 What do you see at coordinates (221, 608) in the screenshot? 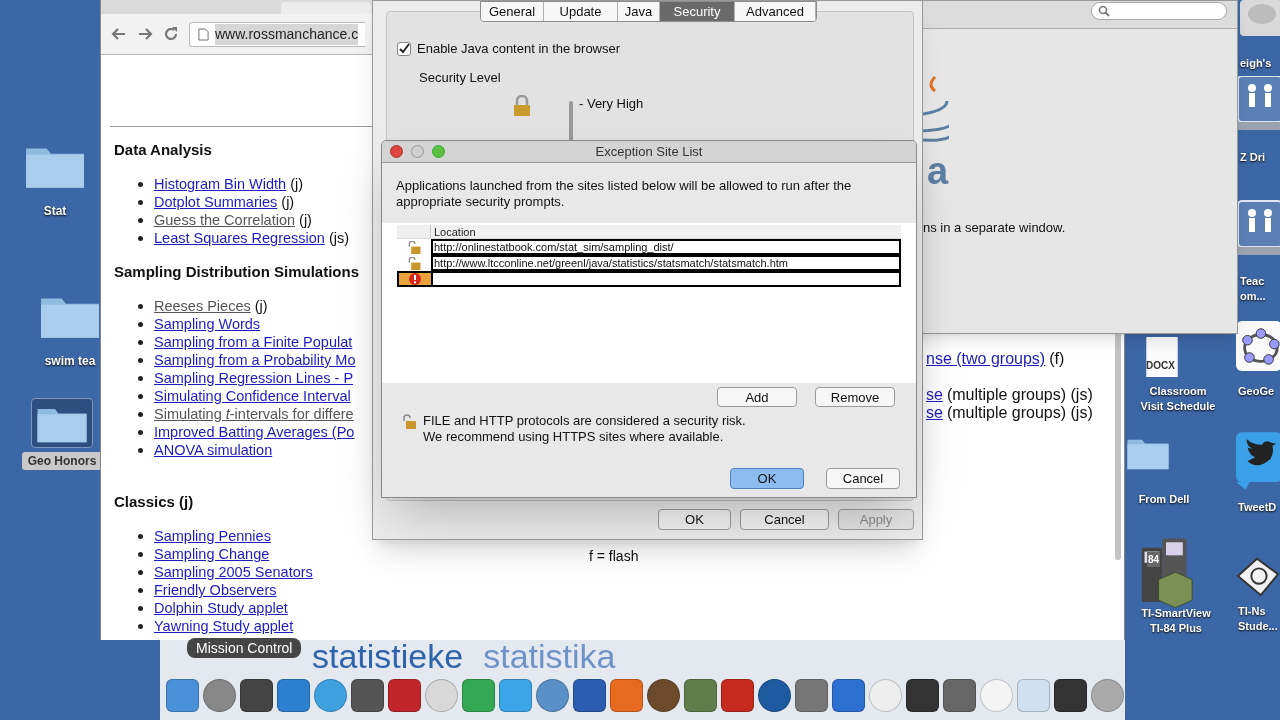
I see `link: Dolphin Study applet` at bounding box center [221, 608].